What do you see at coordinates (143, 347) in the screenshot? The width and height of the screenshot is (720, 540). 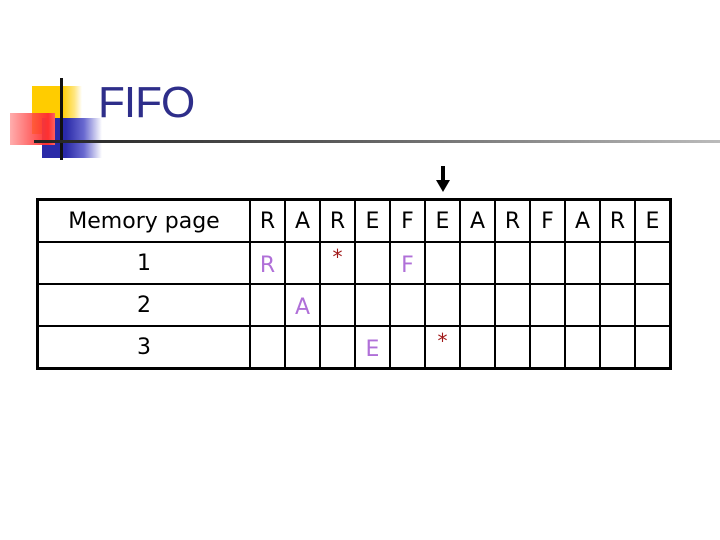 I see `row-label: 3` at bounding box center [143, 347].